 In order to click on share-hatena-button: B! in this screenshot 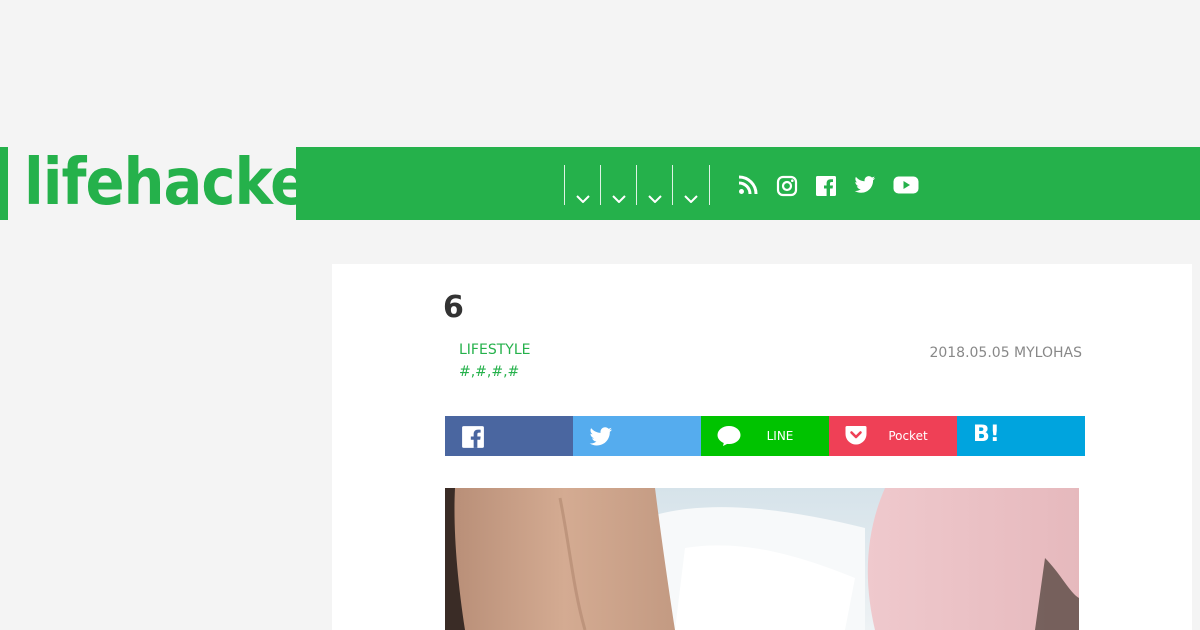, I will do `click(1021, 436)`.